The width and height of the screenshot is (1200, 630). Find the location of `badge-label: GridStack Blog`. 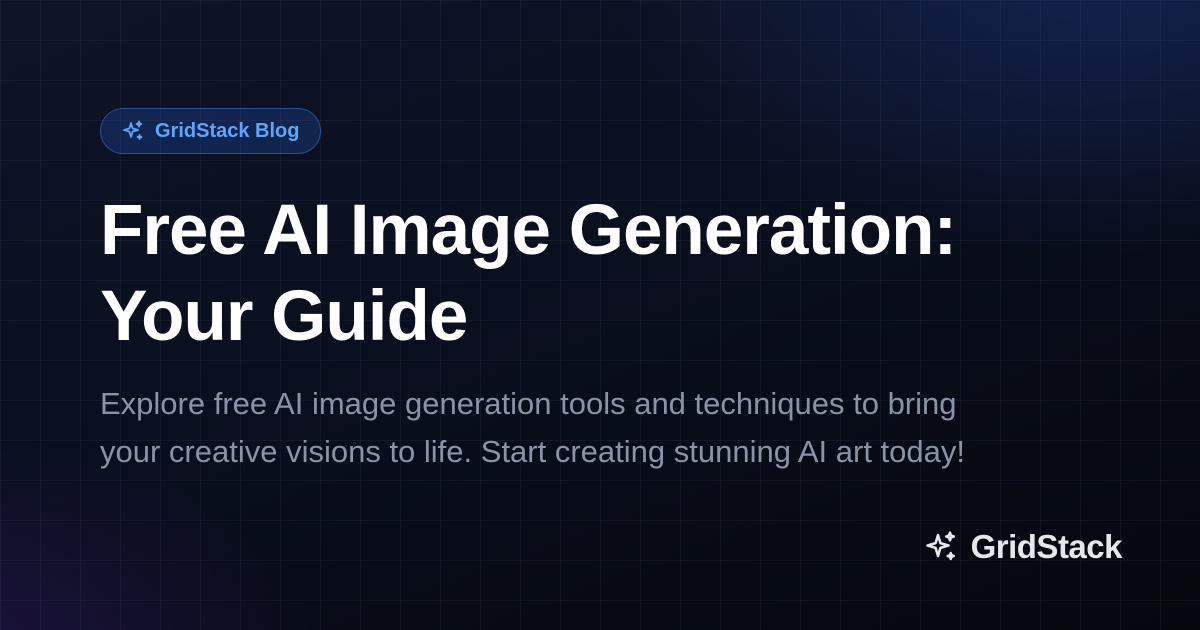

badge-label: GridStack Blog is located at coordinates (227, 130).